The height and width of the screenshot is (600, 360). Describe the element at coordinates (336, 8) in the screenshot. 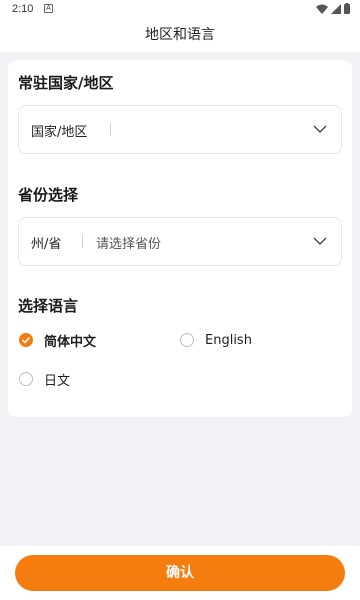

I see `signal-icon` at that location.